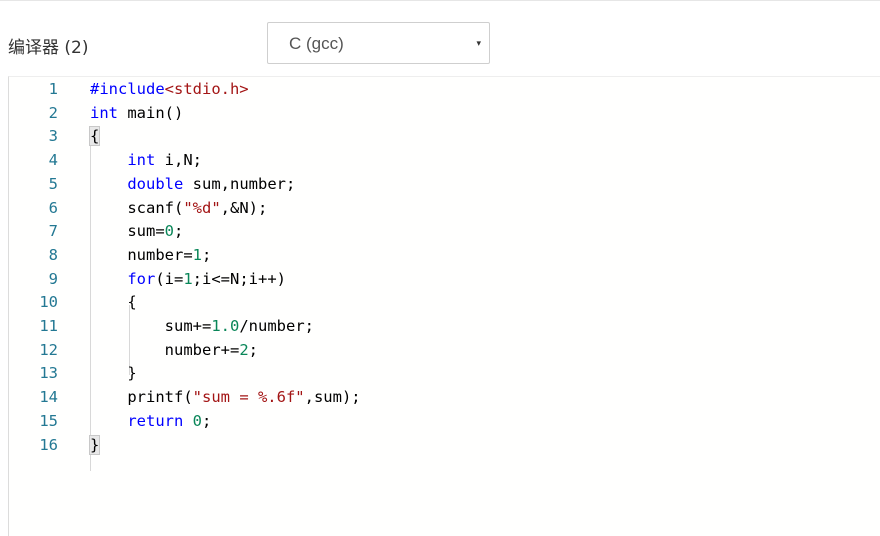  I want to click on code-token: return, so click(155, 420).